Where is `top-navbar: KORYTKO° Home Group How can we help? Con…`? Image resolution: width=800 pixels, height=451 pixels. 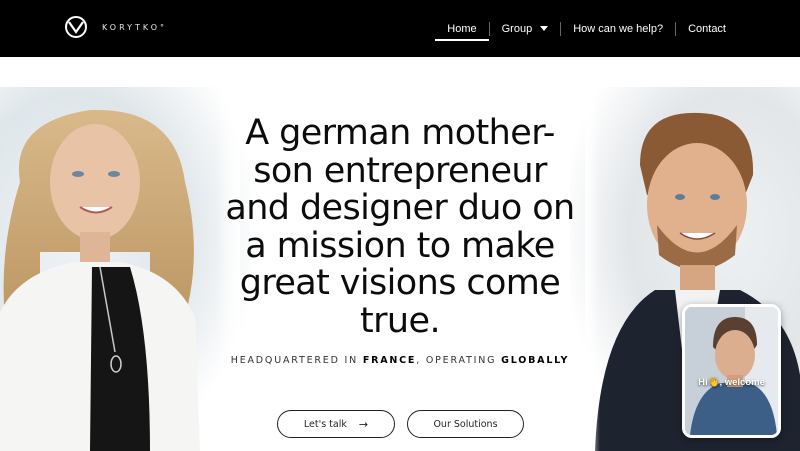 top-navbar: KORYTKO° Home Group How can we help? Con… is located at coordinates (400, 28).